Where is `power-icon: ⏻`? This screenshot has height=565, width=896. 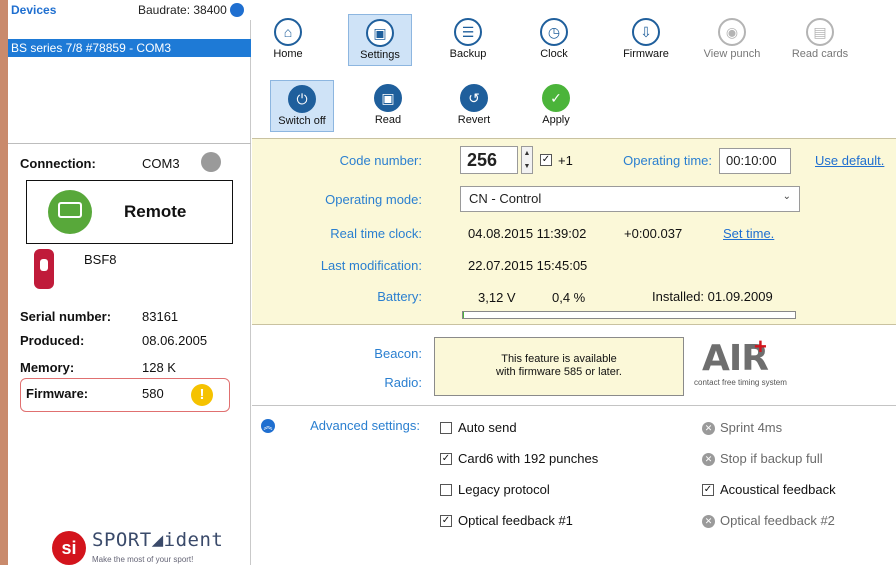
power-icon: ⏻ is located at coordinates (302, 99).